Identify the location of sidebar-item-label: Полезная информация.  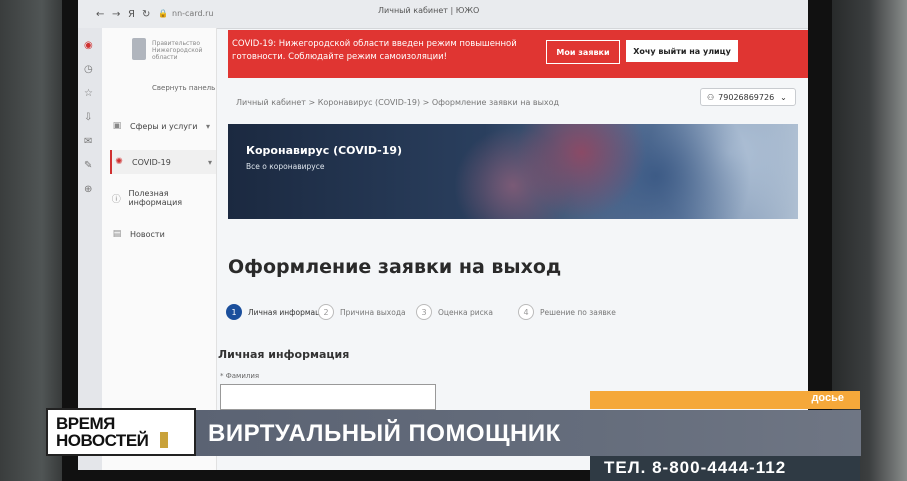
(155, 198).